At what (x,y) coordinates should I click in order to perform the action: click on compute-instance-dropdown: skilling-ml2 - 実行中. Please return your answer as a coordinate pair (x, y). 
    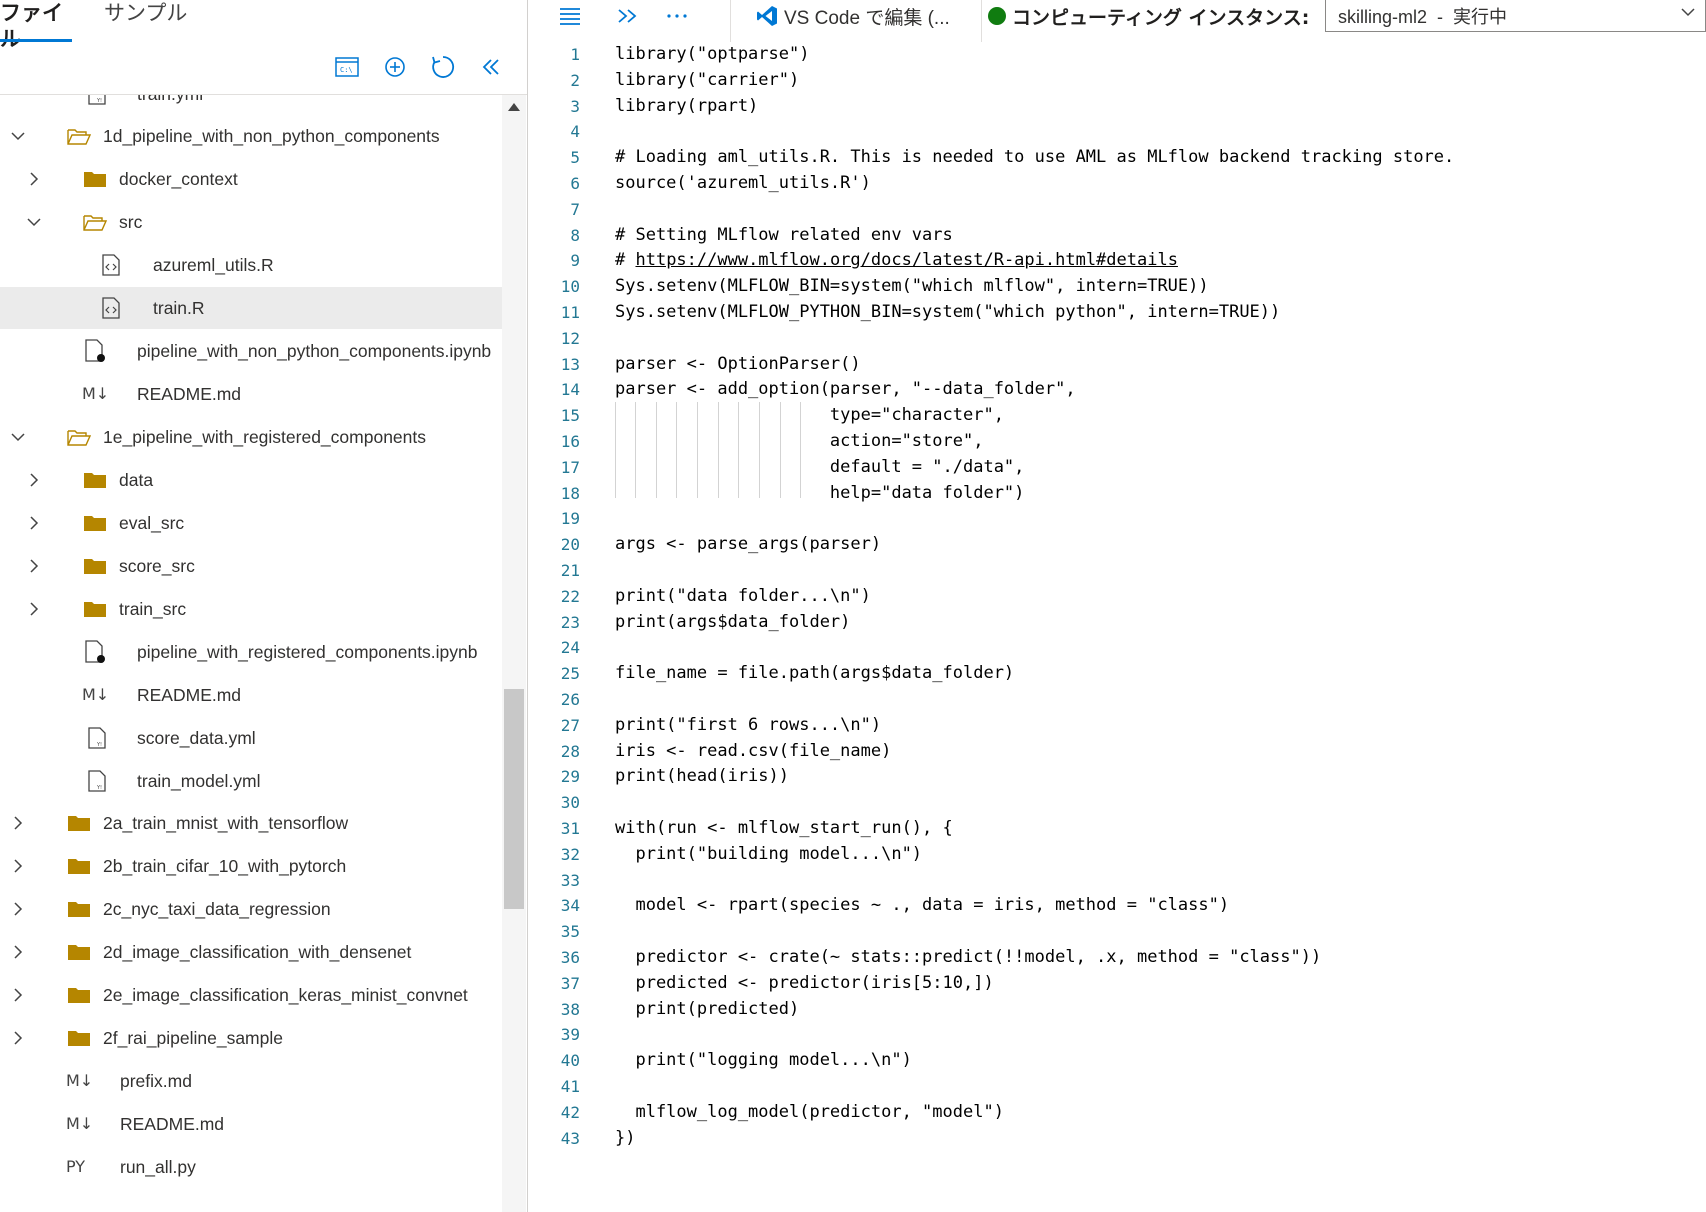
    Looking at the image, I should click on (1515, 16).